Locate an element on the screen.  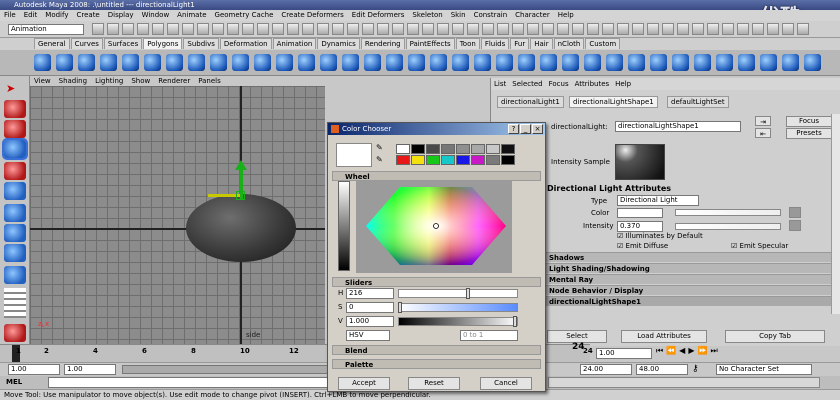
presets-button: Presets is located at coordinates (809, 133).